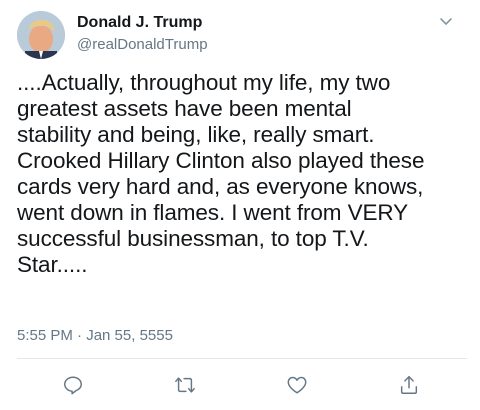 The height and width of the screenshot is (410, 480). I want to click on reply-icon, so click(73, 385).